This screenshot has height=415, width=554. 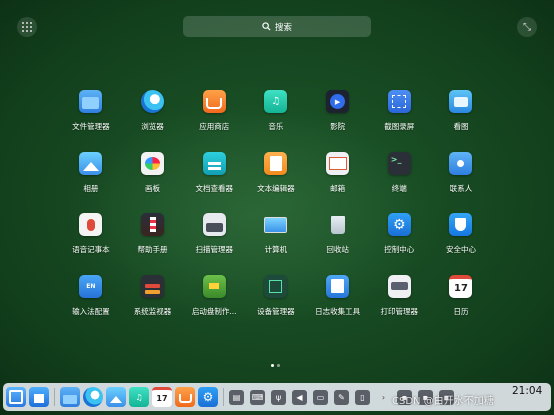 I want to click on page-indicator, so click(x=275, y=365).